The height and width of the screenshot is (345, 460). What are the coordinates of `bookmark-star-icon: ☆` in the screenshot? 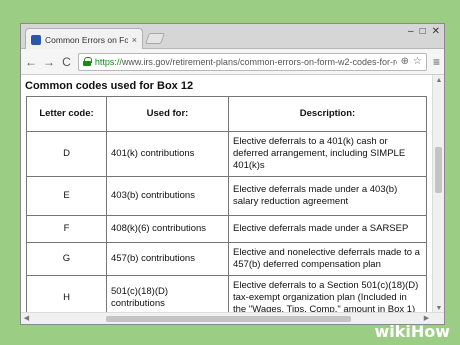 It's located at (417, 61).